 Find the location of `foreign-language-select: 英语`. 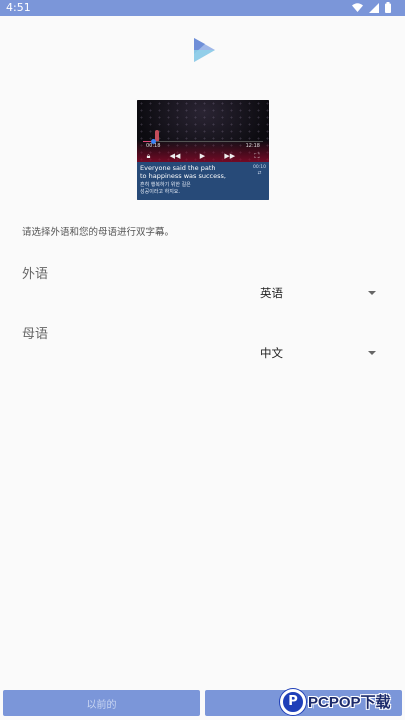

foreign-language-select: 英语 is located at coordinates (319, 293).